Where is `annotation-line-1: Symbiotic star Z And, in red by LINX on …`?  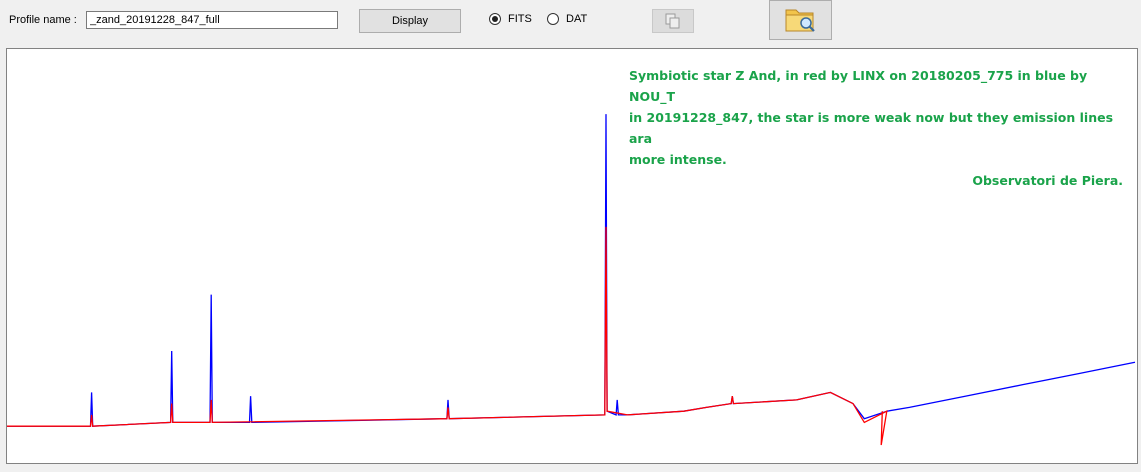
annotation-line-1: Symbiotic star Z And, in red by LINX on … is located at coordinates (858, 86).